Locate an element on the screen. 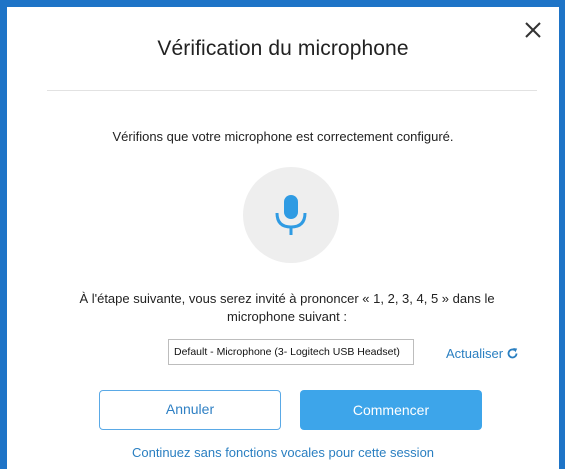 The image size is (565, 469). title-divider is located at coordinates (292, 90).